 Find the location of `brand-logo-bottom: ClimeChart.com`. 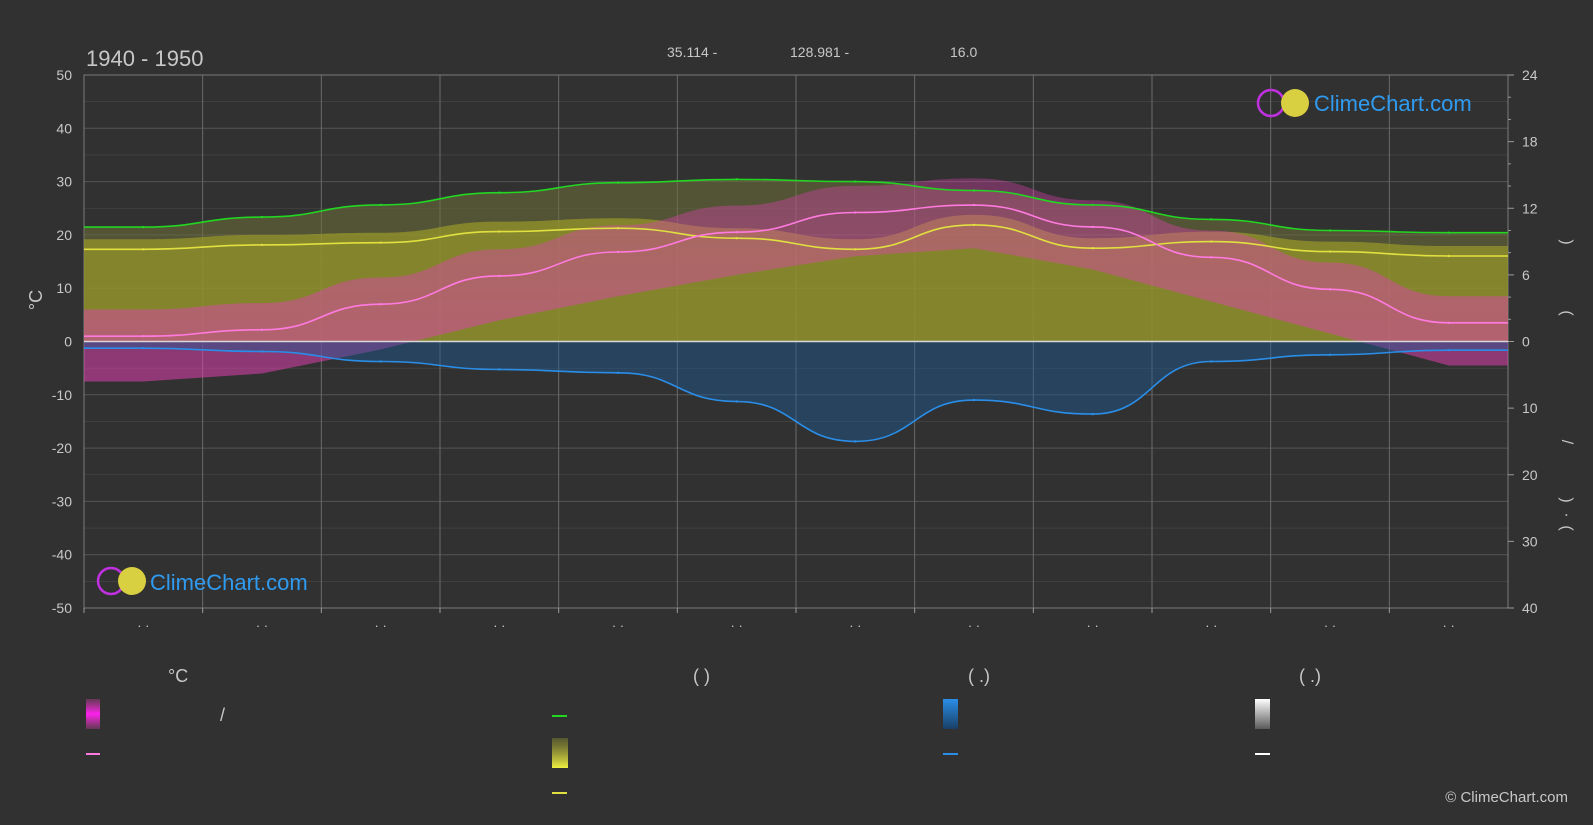

brand-logo-bottom: ClimeChart.com is located at coordinates (202, 581).